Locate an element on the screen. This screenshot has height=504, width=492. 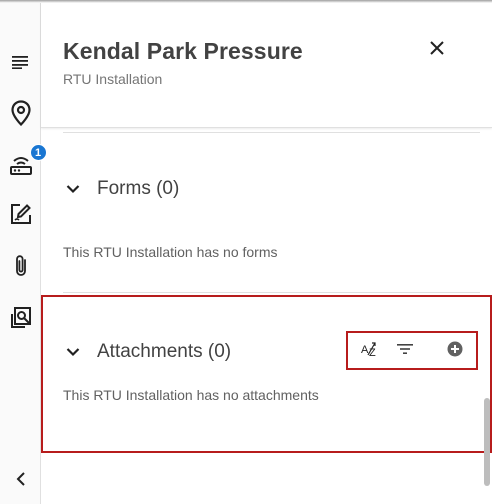
attachments-section-header: Attachments (0) is located at coordinates (147, 352).